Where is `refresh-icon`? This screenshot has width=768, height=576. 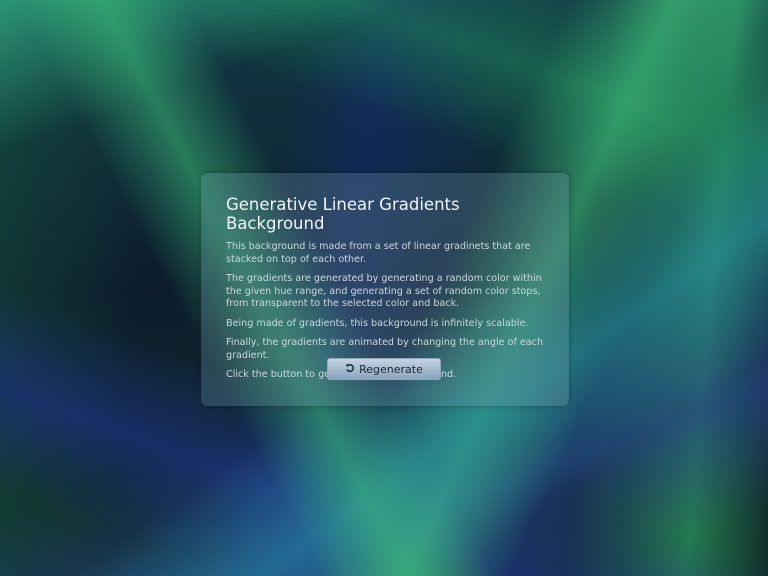 refresh-icon is located at coordinates (350, 369).